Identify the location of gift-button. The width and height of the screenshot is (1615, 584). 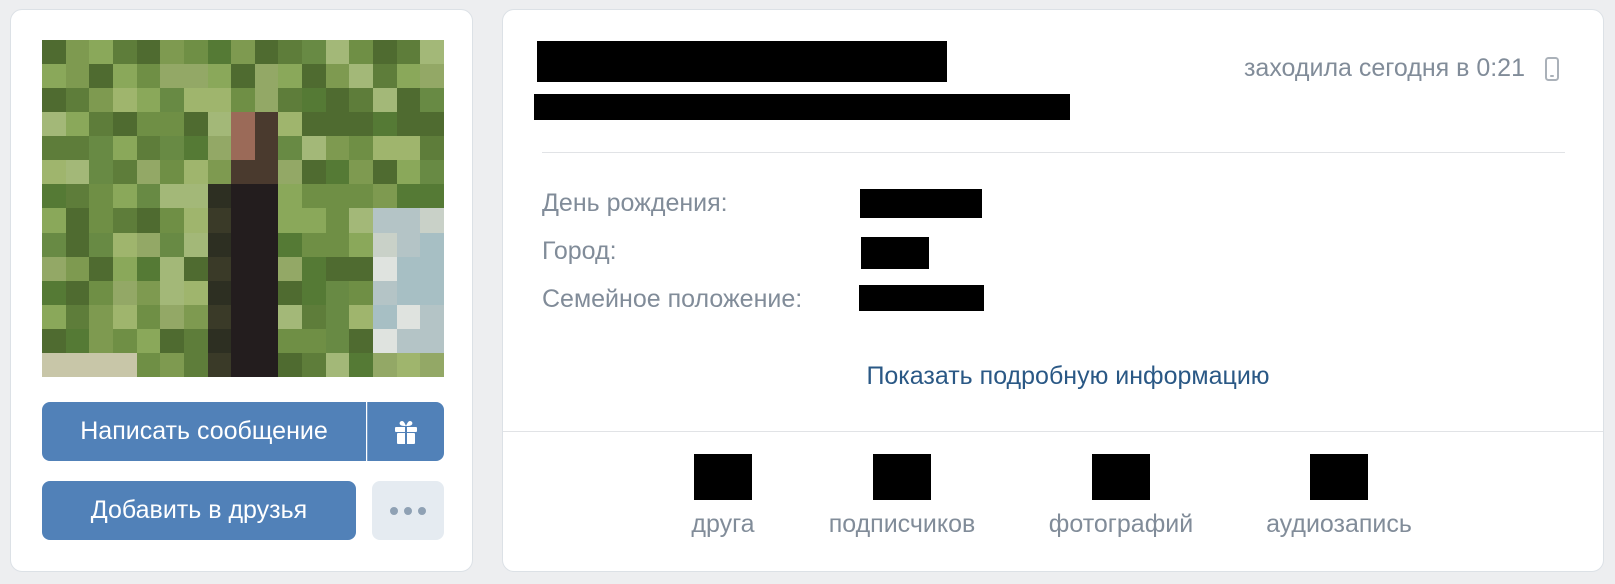
(405, 431).